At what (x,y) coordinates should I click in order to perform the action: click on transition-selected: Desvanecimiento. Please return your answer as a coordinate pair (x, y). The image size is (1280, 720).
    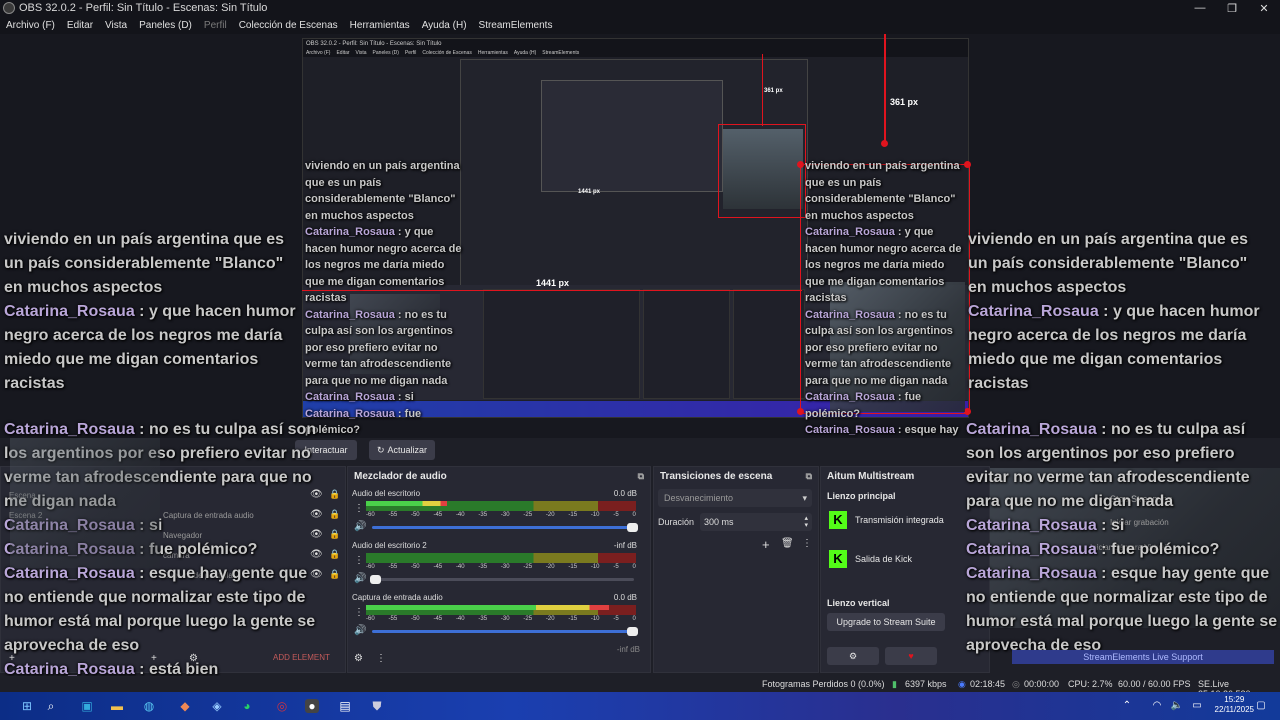
    Looking at the image, I should click on (699, 498).